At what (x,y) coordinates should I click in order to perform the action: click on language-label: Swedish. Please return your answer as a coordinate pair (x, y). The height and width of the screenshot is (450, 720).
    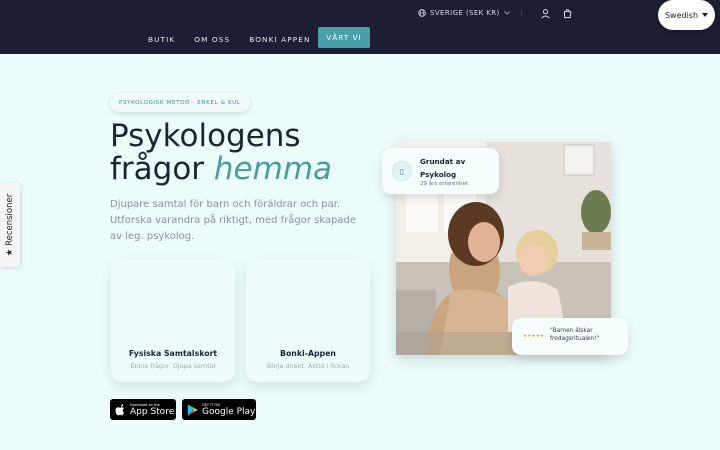
    Looking at the image, I should click on (681, 15).